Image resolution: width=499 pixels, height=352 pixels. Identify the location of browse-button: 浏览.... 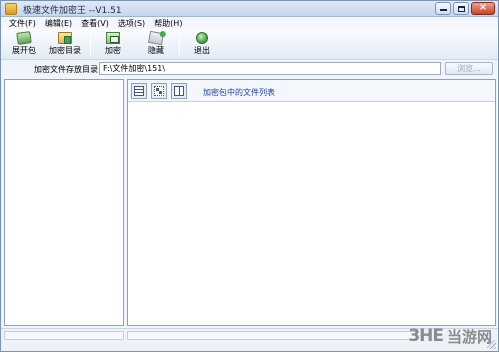
(469, 68).